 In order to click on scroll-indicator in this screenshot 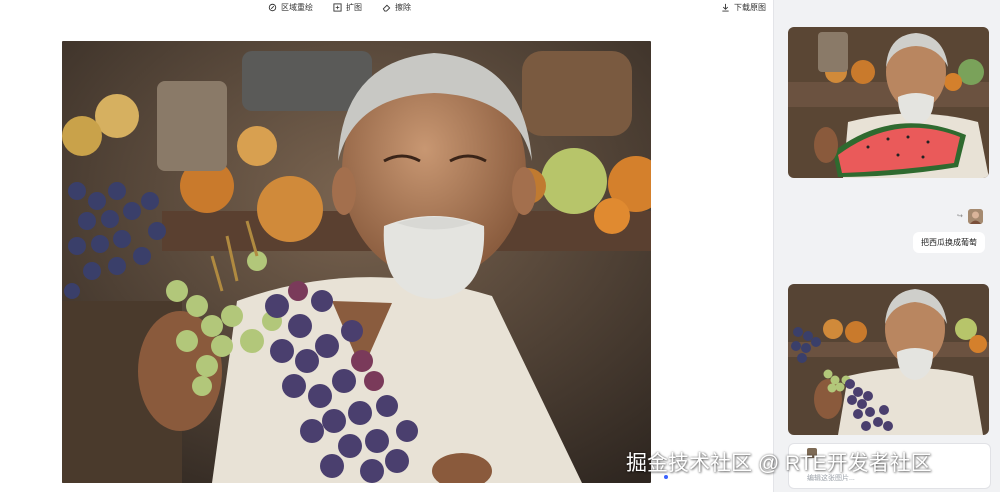, I will do `click(666, 477)`.